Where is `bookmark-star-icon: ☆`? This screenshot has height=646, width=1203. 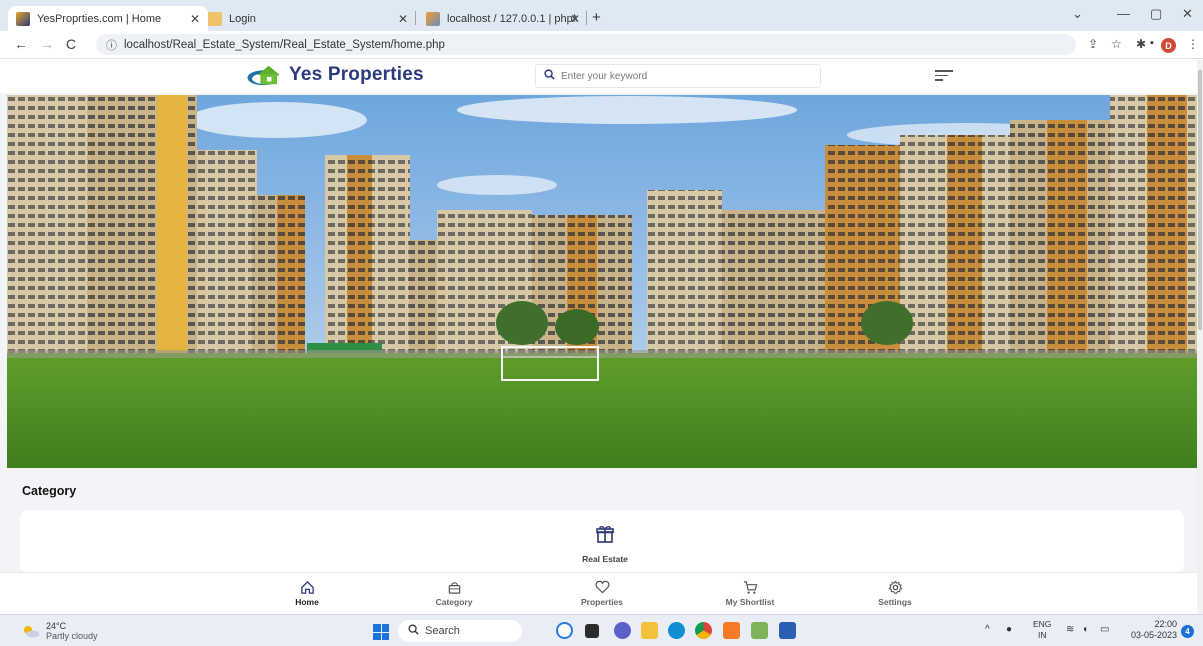 bookmark-star-icon: ☆ is located at coordinates (1116, 44).